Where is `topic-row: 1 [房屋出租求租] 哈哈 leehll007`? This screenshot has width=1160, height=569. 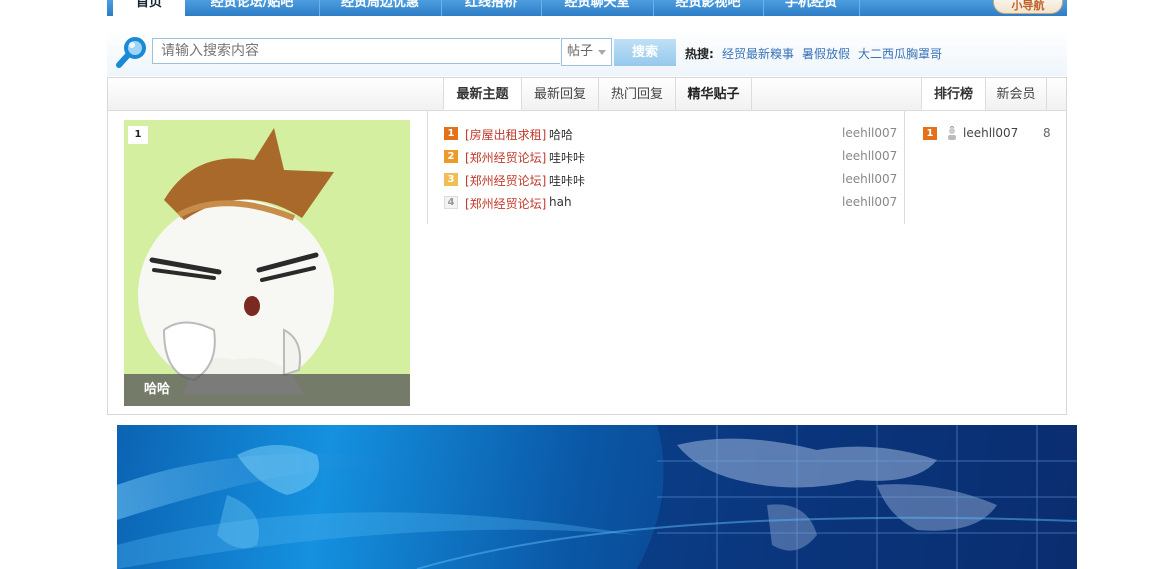 topic-row: 1 [房屋出租求租] 哈哈 leehll007 is located at coordinates (670, 134).